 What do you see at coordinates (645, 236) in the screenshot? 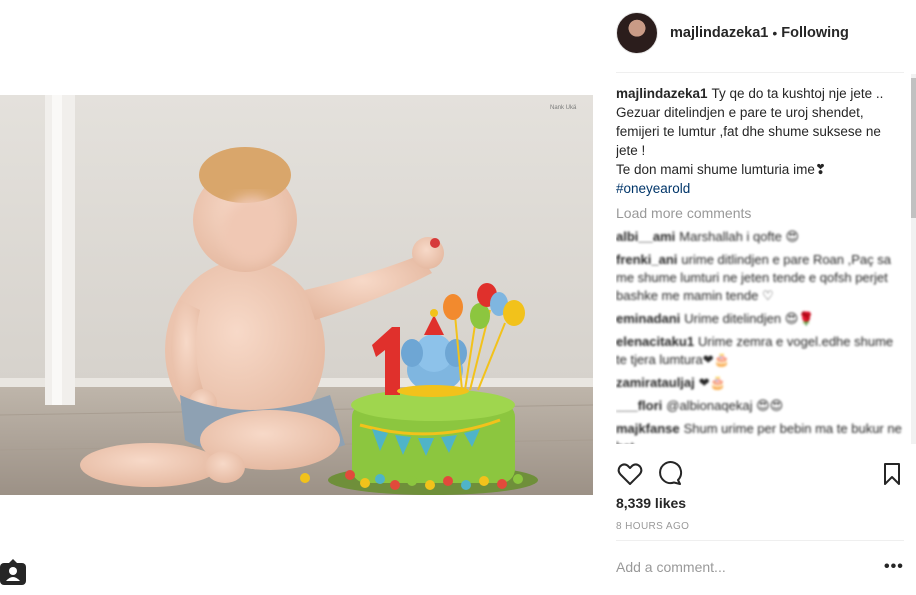
I see `comment-username: albi__ami` at bounding box center [645, 236].